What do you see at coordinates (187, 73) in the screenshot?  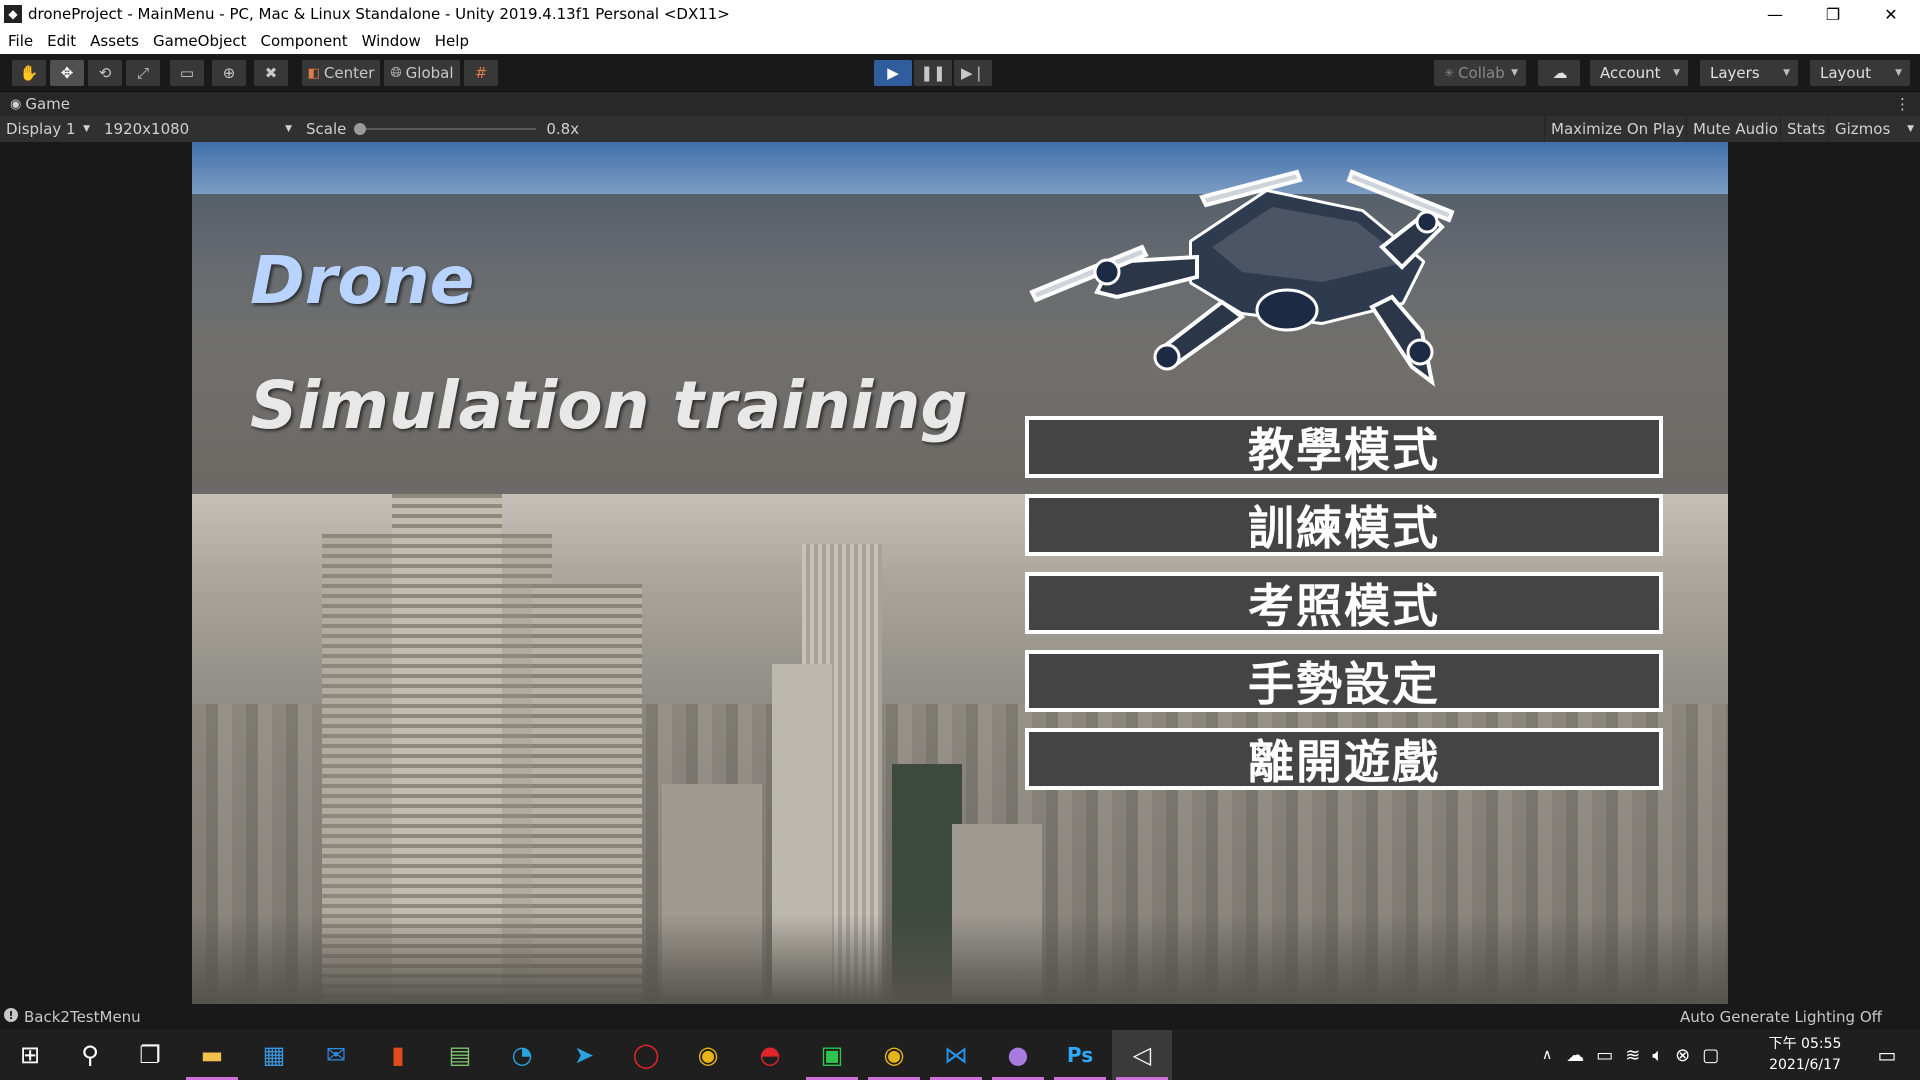 I see `rect-tool-icon: ▭` at bounding box center [187, 73].